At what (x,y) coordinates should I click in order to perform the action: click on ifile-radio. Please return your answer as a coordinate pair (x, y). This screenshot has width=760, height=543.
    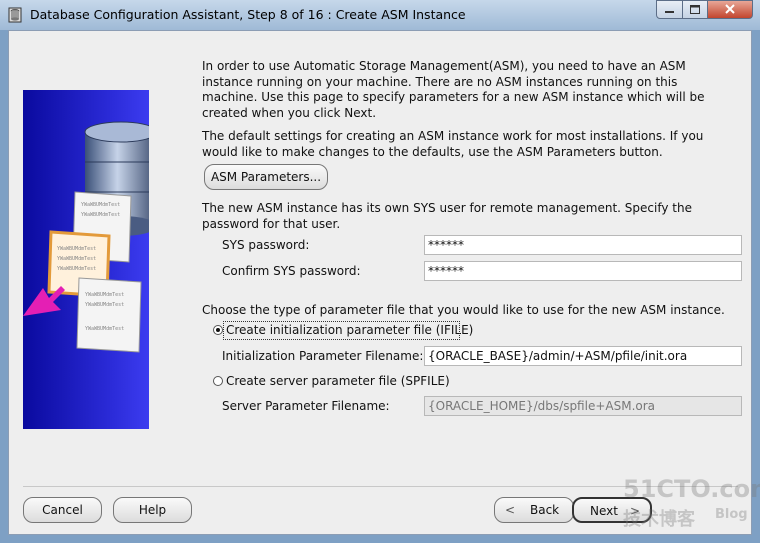
    Looking at the image, I should click on (218, 330).